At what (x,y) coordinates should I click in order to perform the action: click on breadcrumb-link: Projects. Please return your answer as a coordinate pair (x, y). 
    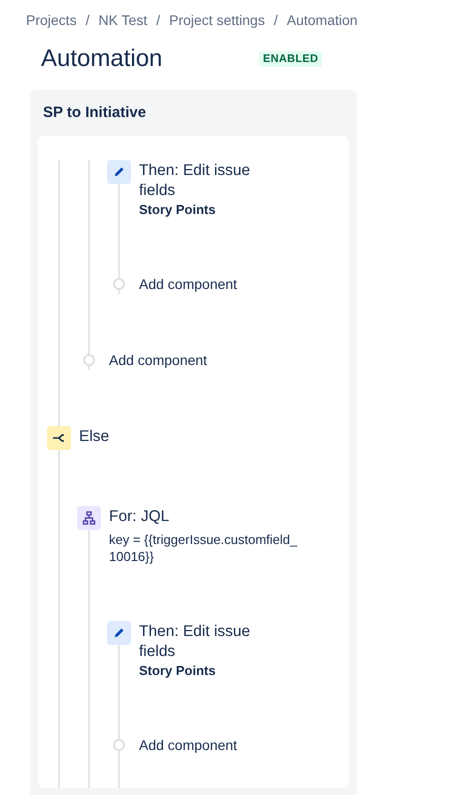
    Looking at the image, I should click on (51, 20).